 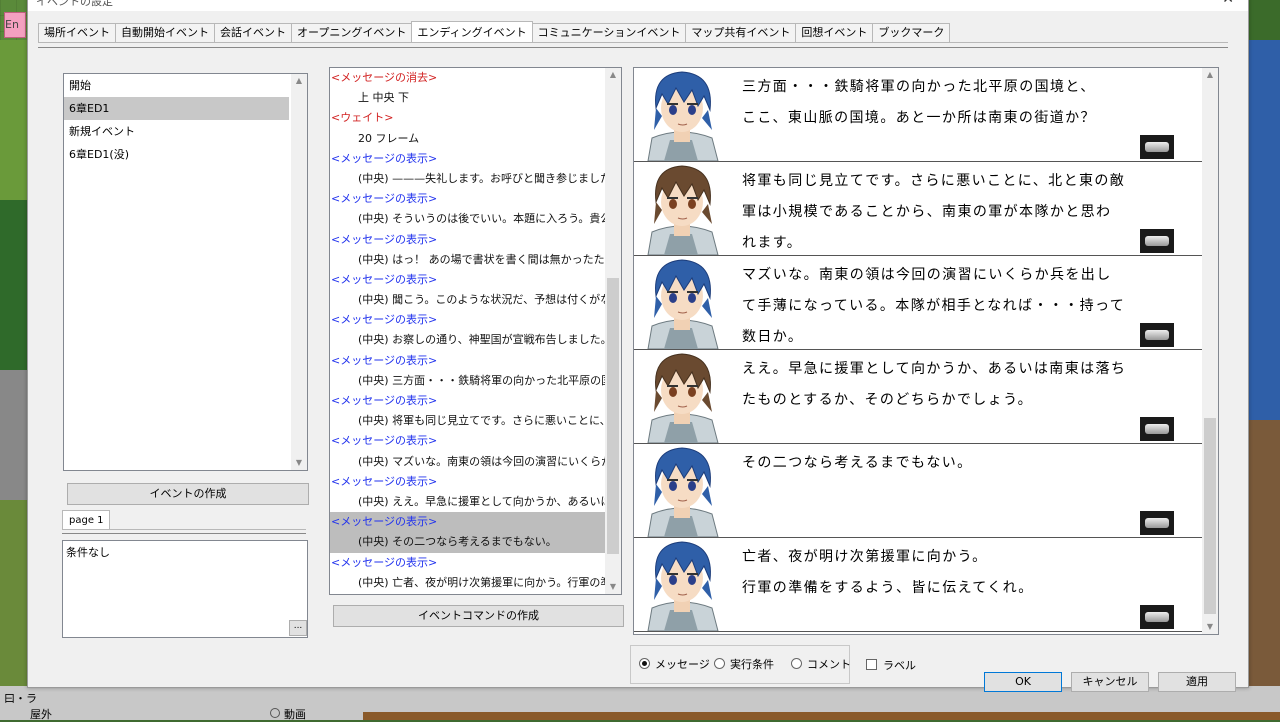 I want to click on apply-button: 適用, so click(x=1197, y=682).